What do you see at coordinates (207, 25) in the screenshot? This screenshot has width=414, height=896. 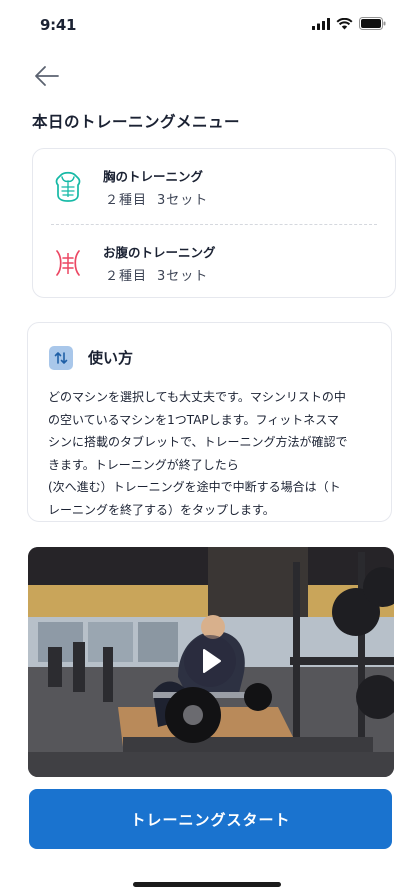 I see `status-bar: 9:41` at bounding box center [207, 25].